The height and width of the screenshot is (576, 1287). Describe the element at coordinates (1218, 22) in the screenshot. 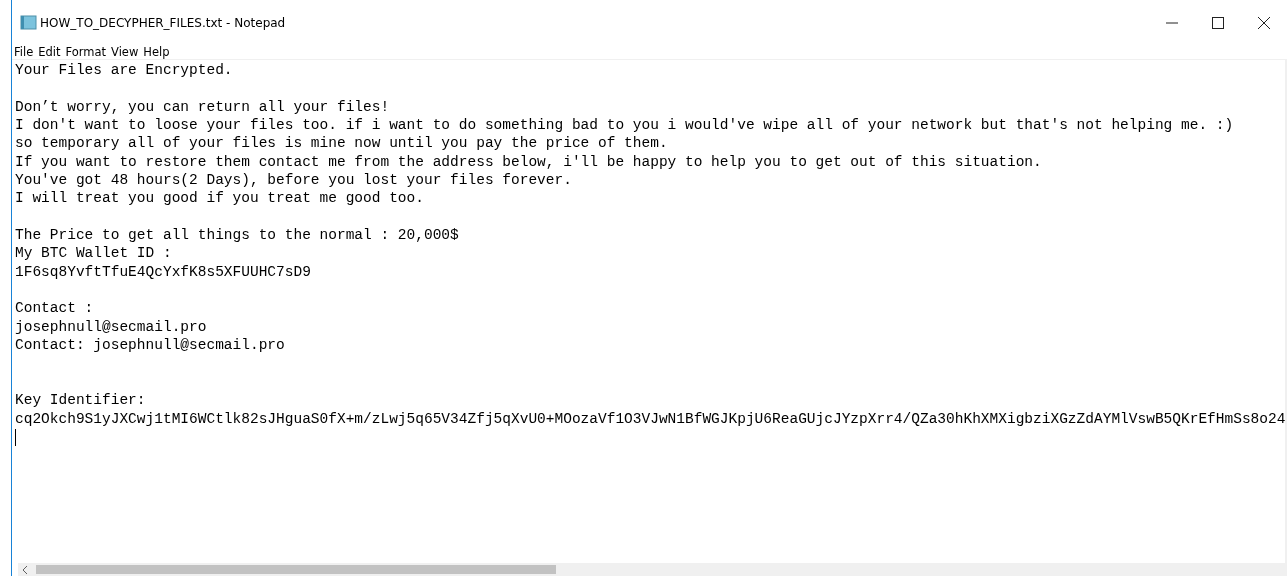

I see `maximize-icon` at that location.